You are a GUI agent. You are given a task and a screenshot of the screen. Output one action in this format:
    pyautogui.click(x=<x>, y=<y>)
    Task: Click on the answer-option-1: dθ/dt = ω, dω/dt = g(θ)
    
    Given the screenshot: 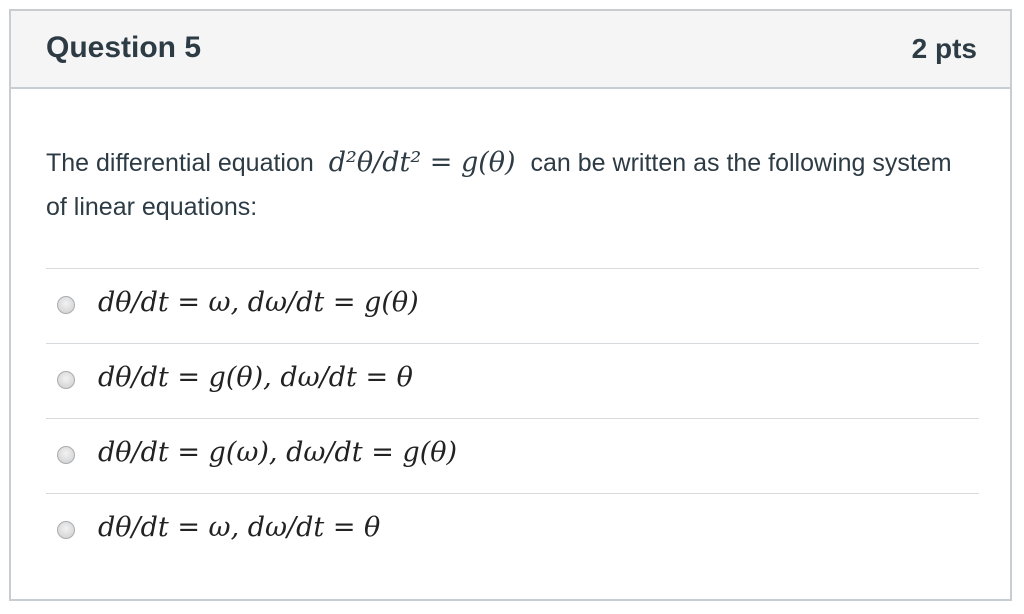 What is the action you would take?
    pyautogui.click(x=512, y=306)
    